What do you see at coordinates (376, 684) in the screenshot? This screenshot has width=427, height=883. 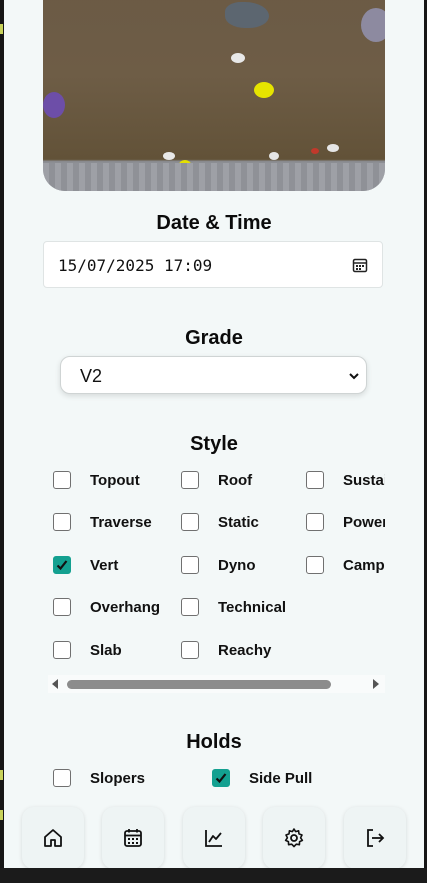 I see `scroll-right-arrow-icon` at bounding box center [376, 684].